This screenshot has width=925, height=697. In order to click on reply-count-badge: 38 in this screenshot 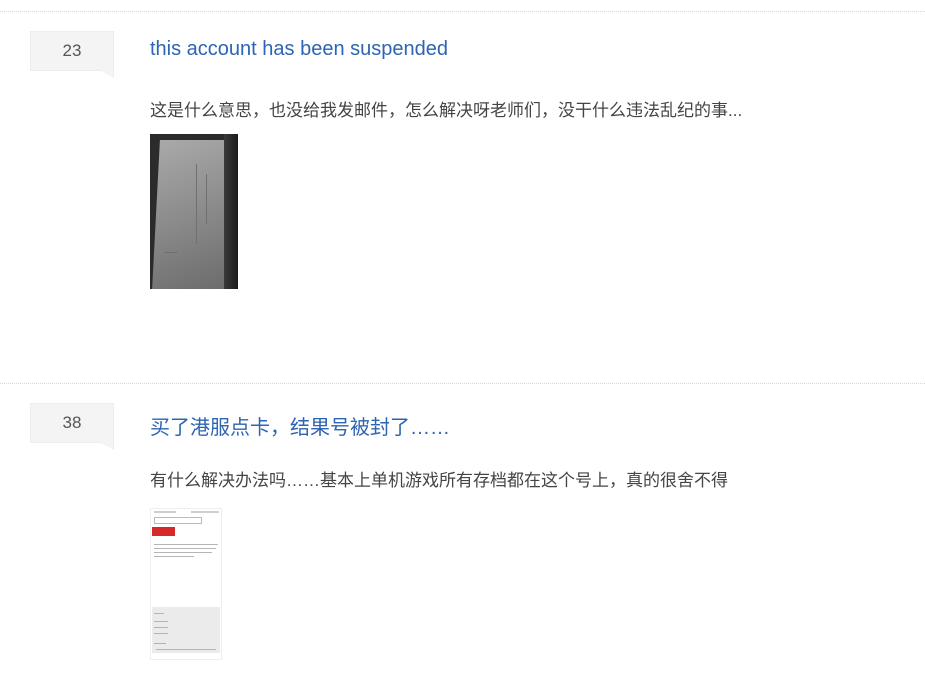, I will do `click(72, 426)`.